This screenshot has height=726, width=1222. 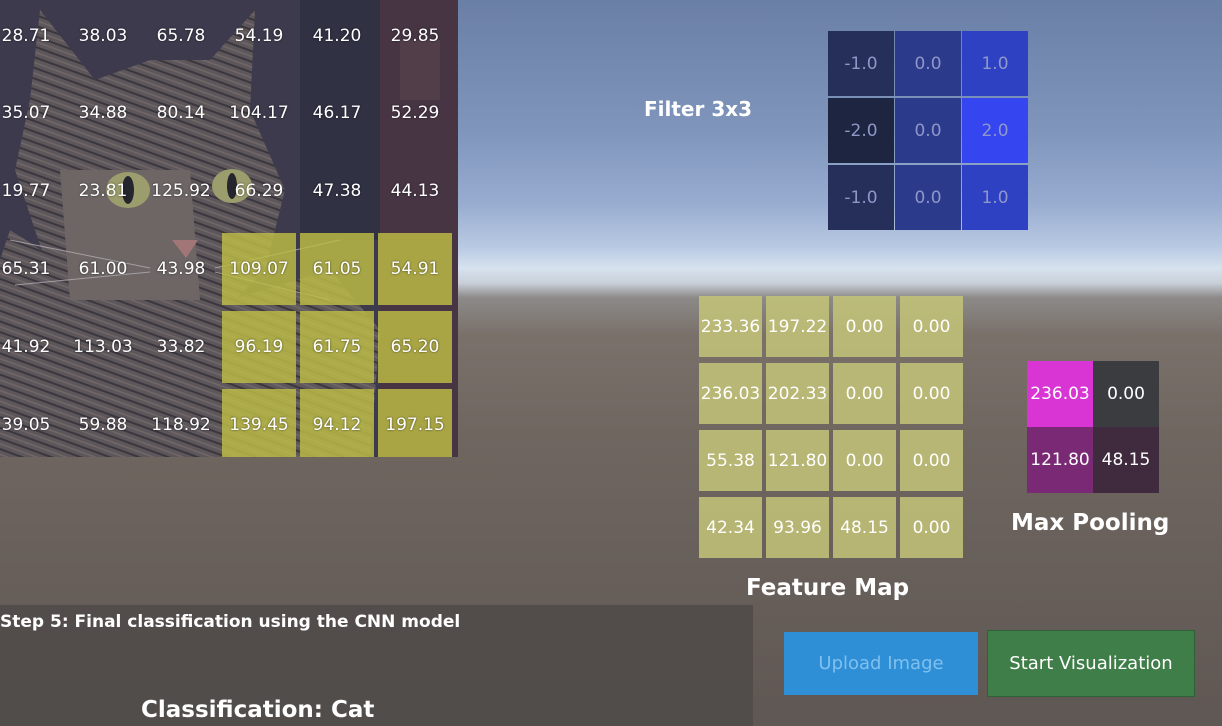 I want to click on feature-map-cell: 233.36, so click(x=730, y=326).